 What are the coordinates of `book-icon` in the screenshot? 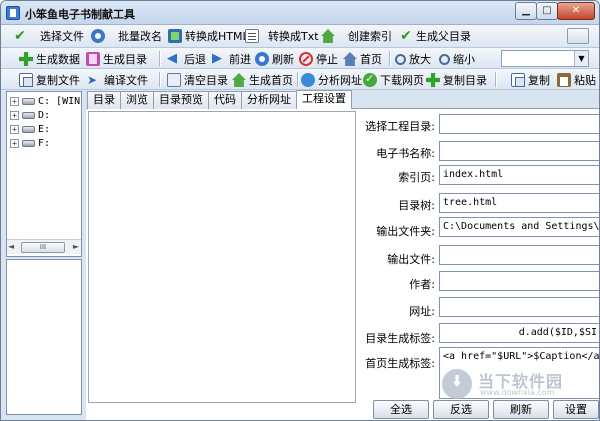 It's located at (93, 59).